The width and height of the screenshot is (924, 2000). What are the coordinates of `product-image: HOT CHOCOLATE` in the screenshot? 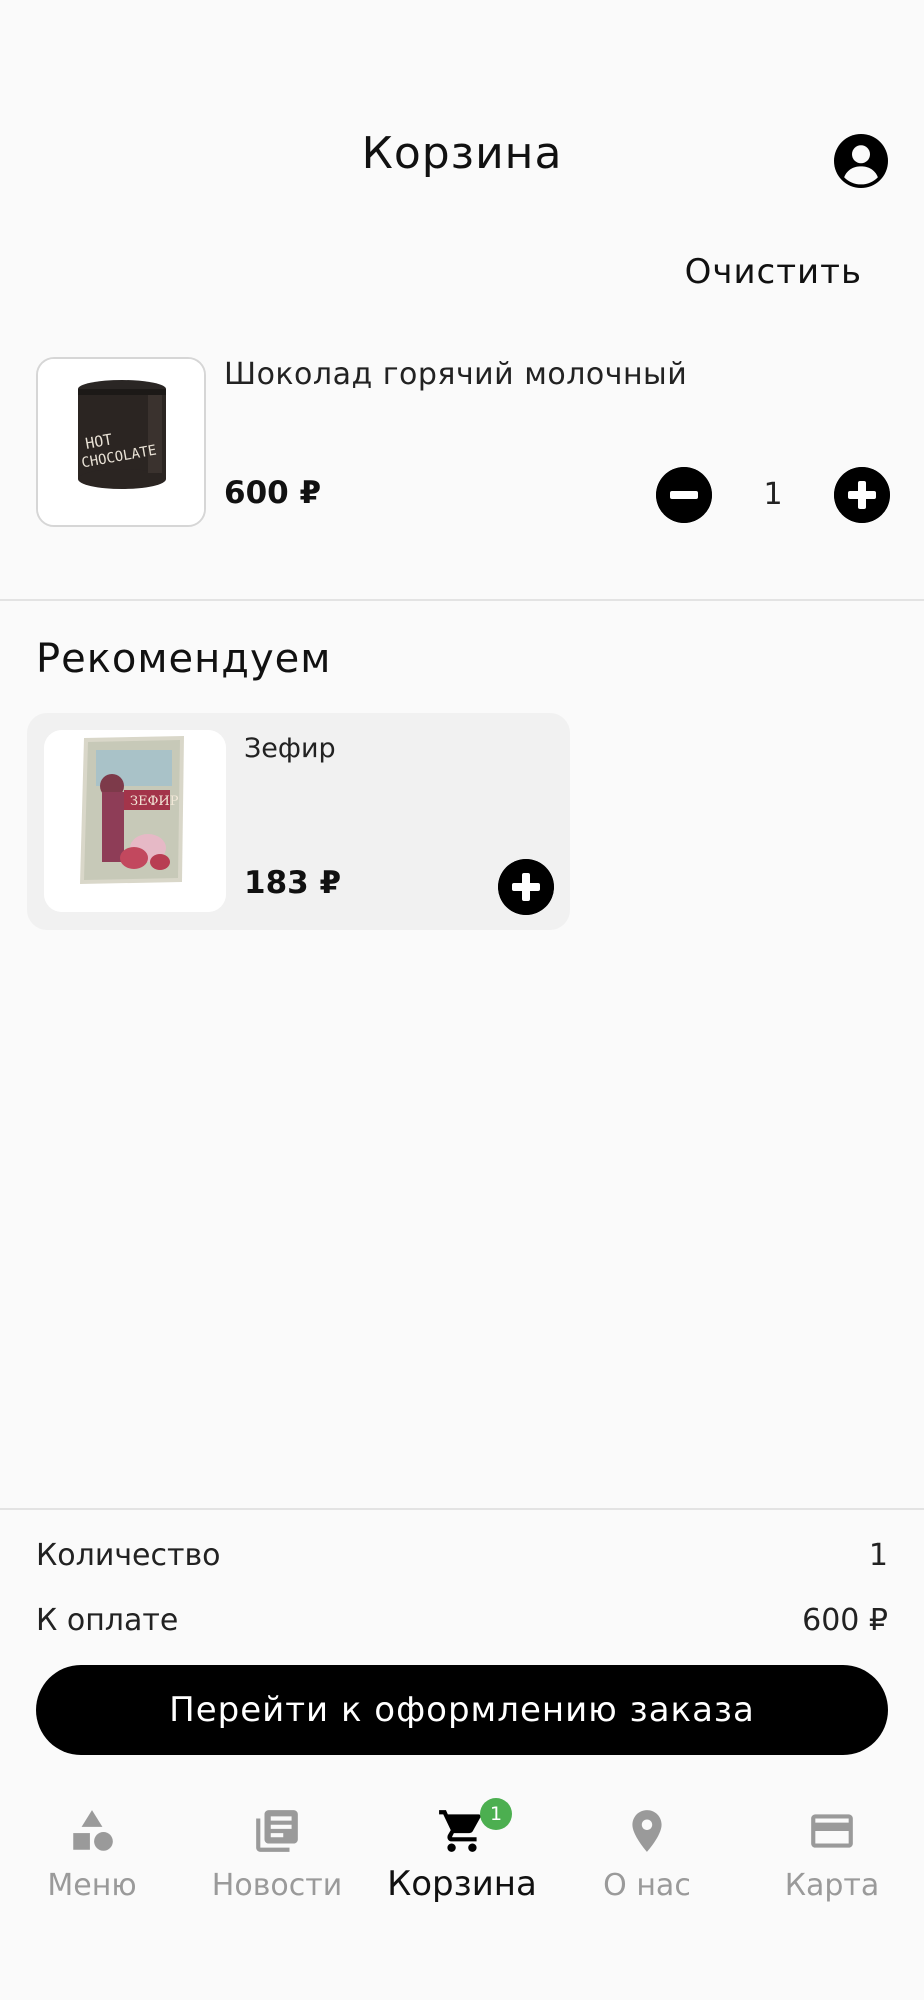 It's located at (121, 442).